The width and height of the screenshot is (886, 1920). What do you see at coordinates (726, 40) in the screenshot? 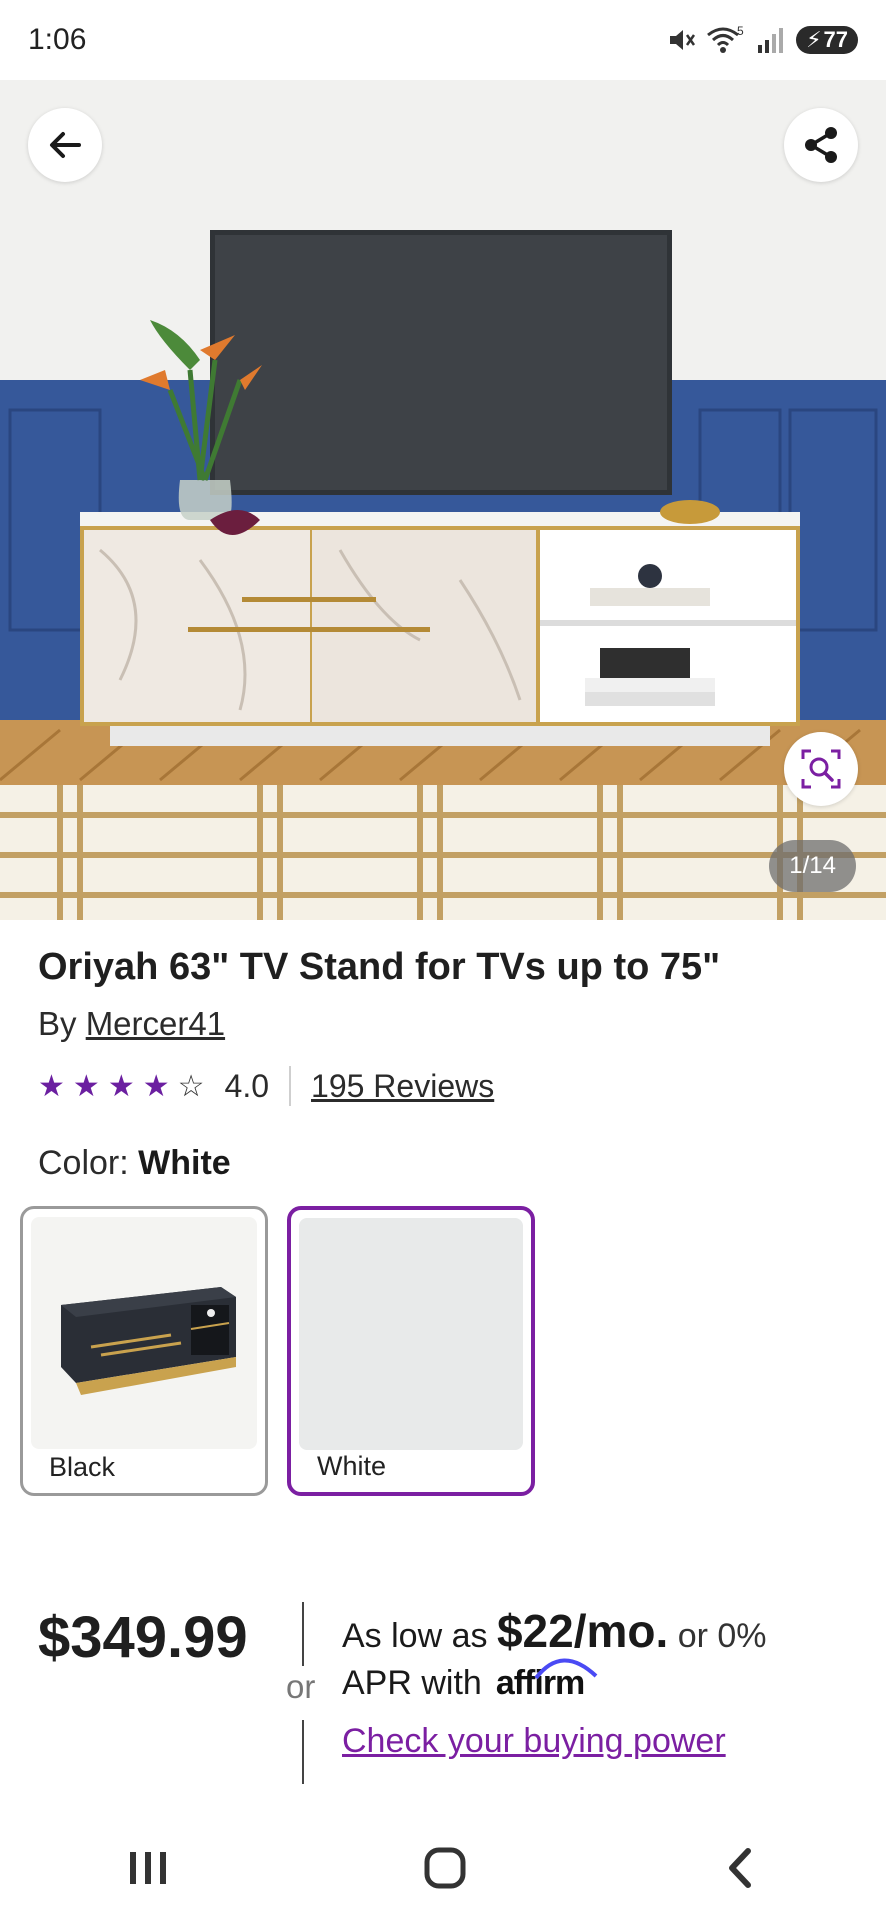
I see `wifi-icon: 5` at bounding box center [726, 40].